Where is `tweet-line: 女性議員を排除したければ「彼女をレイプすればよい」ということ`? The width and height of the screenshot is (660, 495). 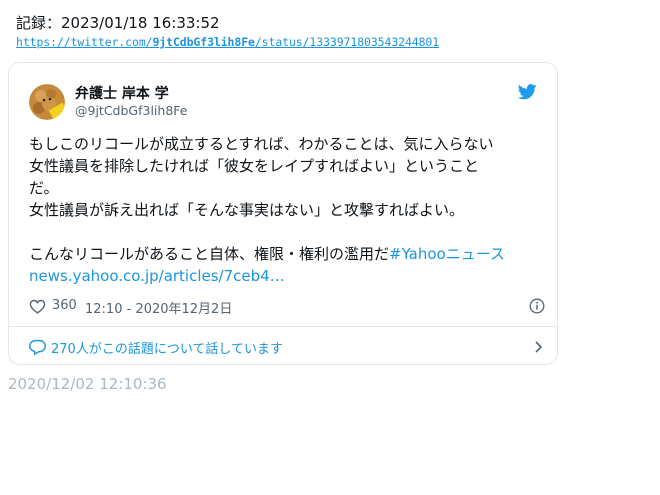
tweet-line: 女性議員を排除したければ「彼女をレイプすればよい」ということ is located at coordinates (254, 166).